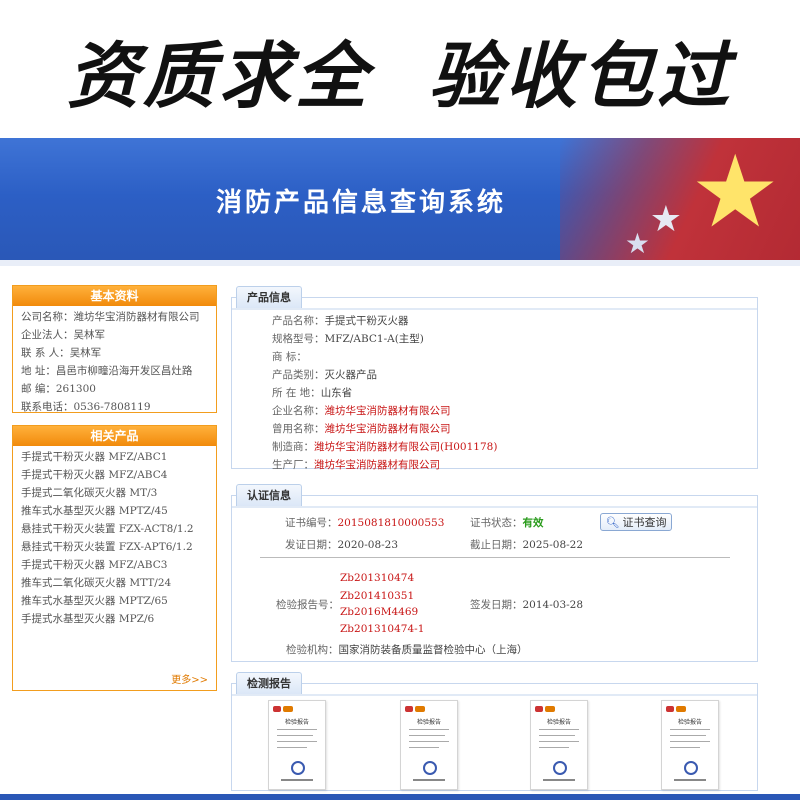 This screenshot has height=800, width=800. I want to click on product-former-name-row: 曾用名称：潍坊华宝消防器材有限公司, so click(361, 429).